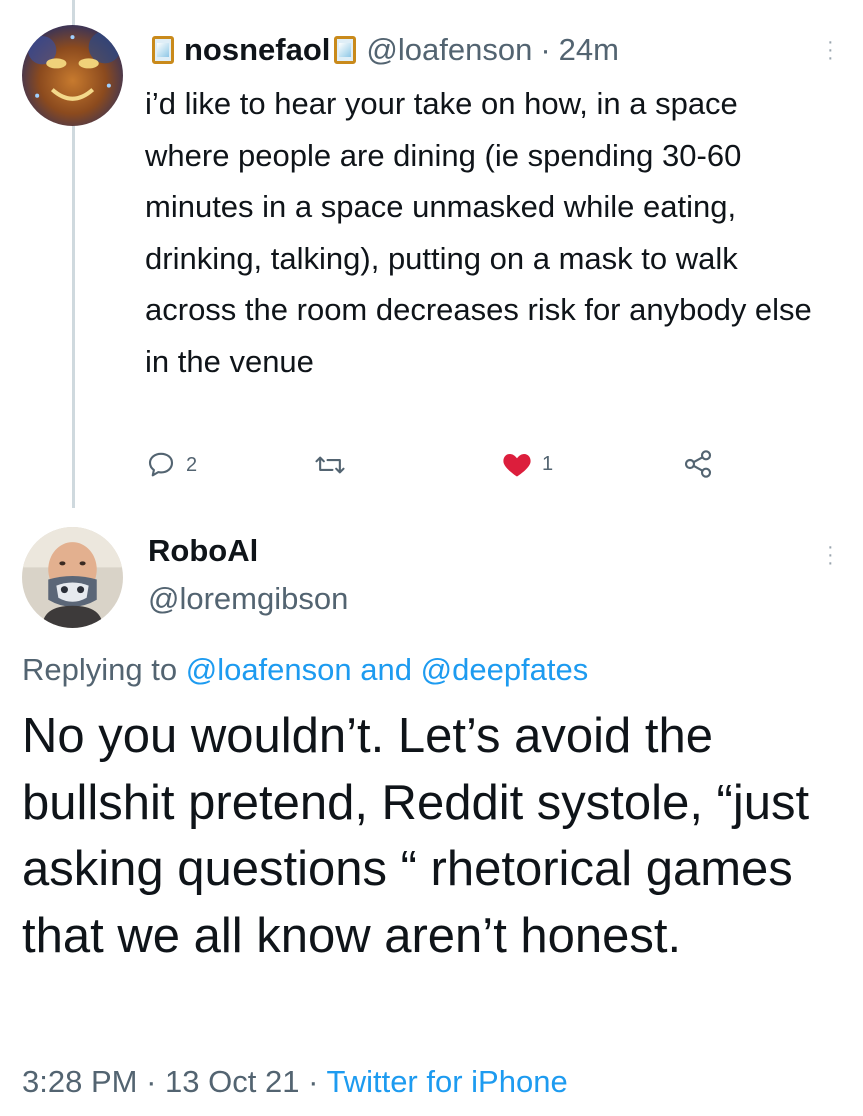 The width and height of the screenshot is (863, 1116). I want to click on parent-display-name: nosnefaol, so click(257, 50).